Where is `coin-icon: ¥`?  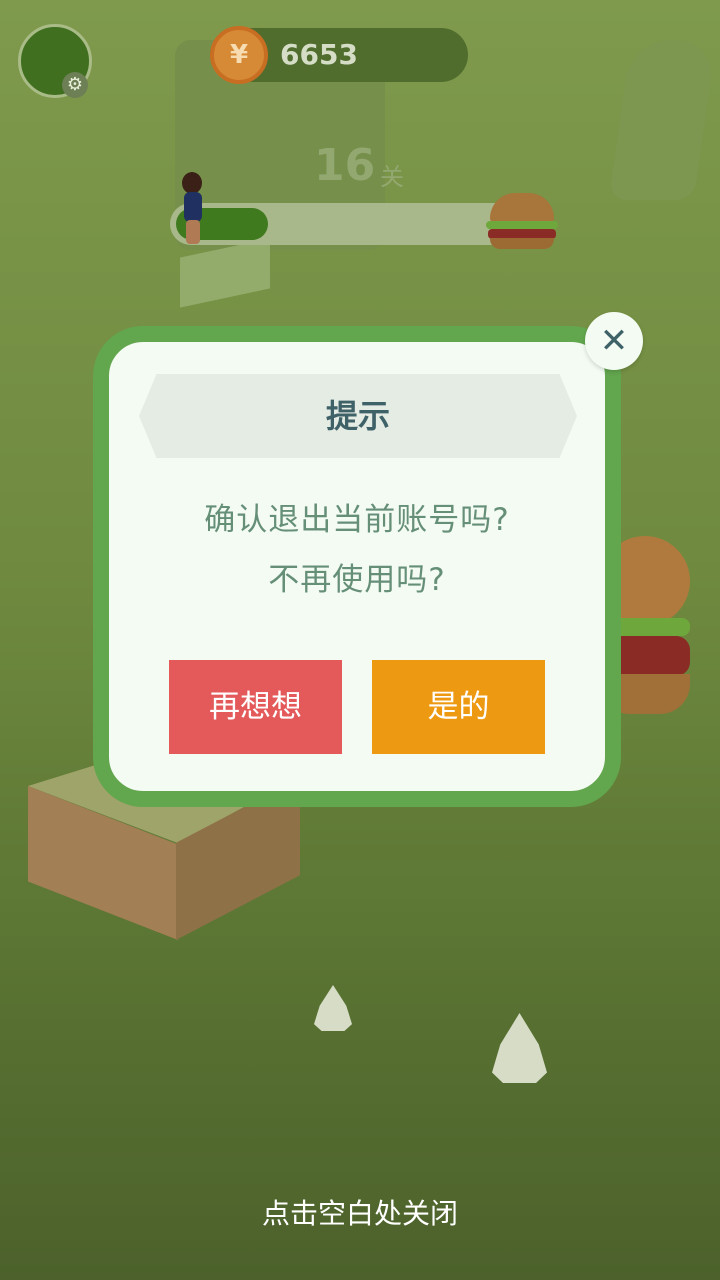 coin-icon: ¥ is located at coordinates (239, 55).